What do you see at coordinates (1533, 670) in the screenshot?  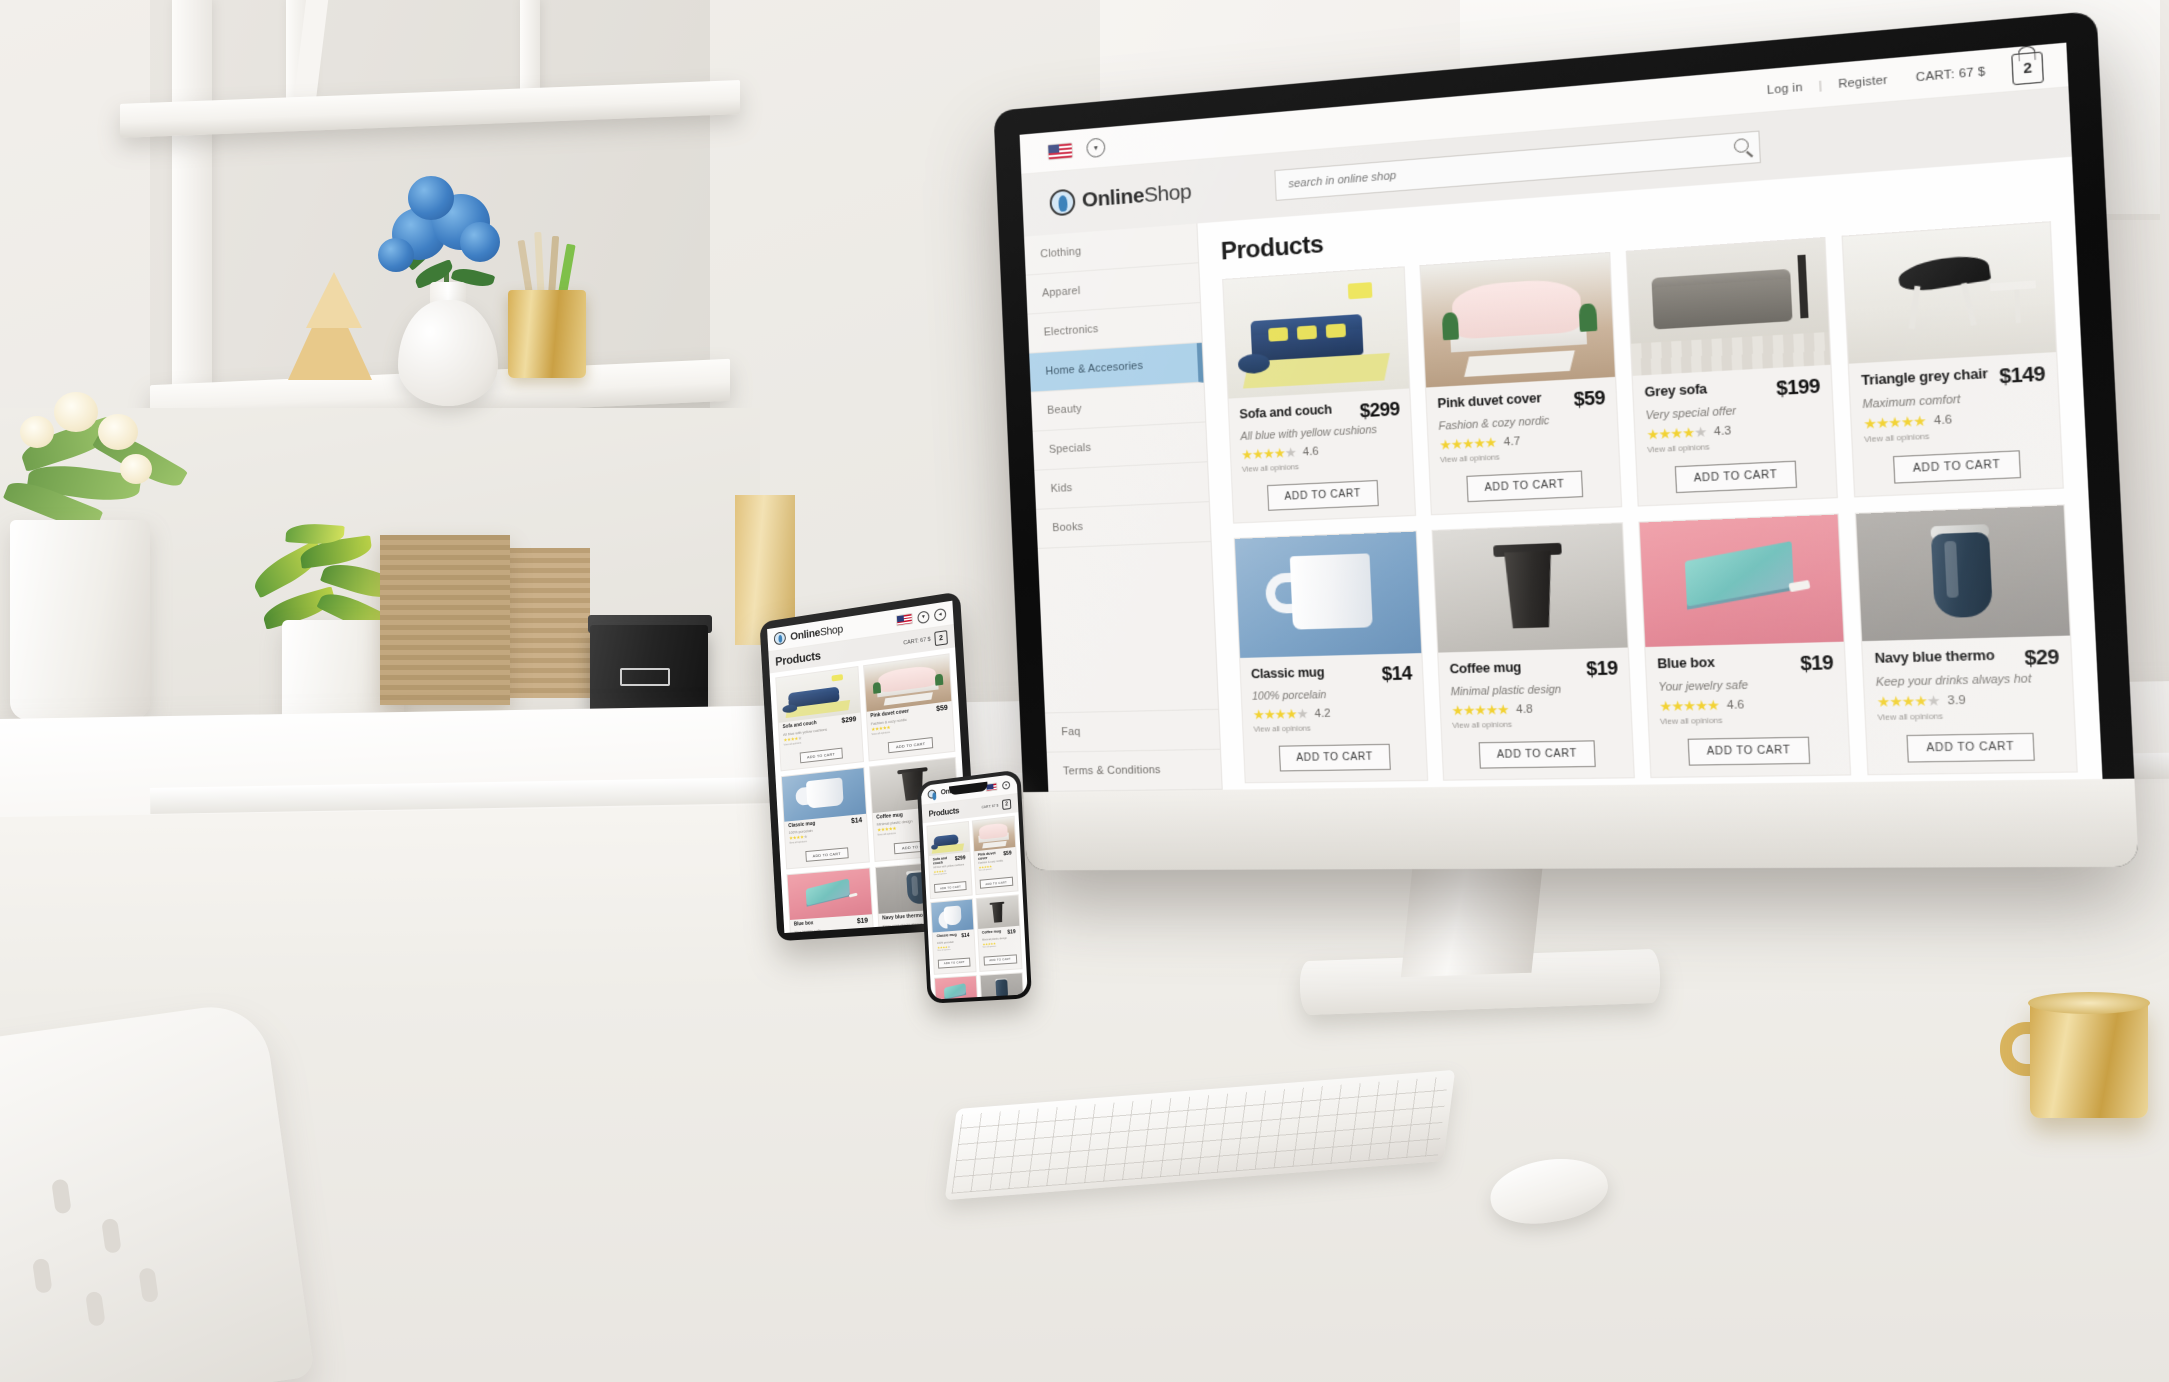 I see `product-name-price-row: Coffee mug $19` at bounding box center [1533, 670].